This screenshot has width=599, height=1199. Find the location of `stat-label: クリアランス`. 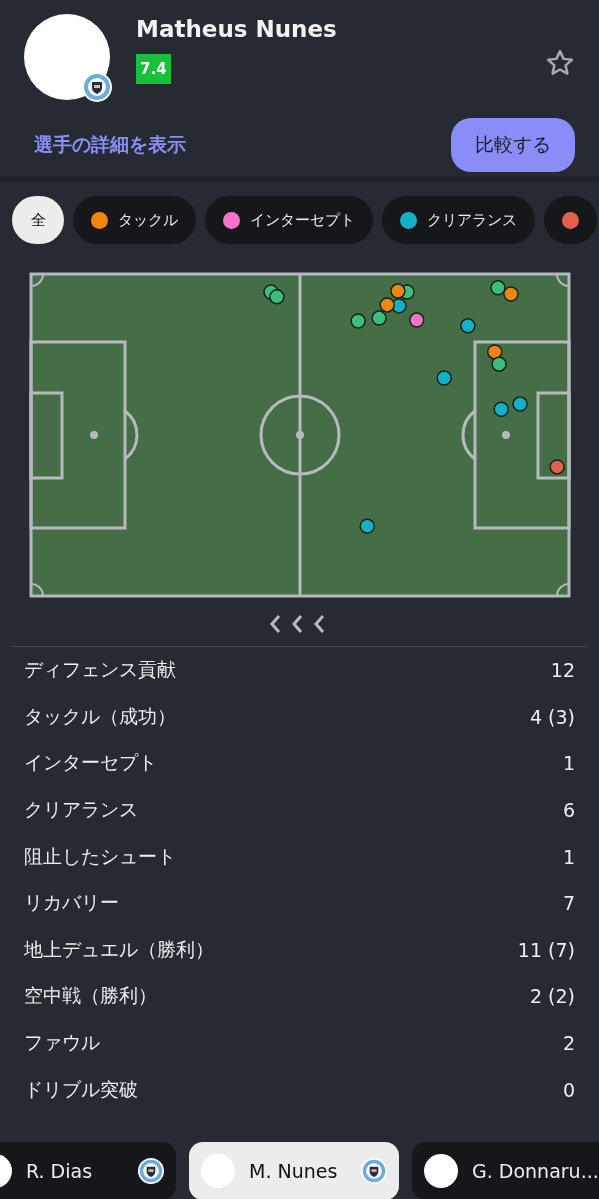

stat-label: クリアランス is located at coordinates (81, 810).